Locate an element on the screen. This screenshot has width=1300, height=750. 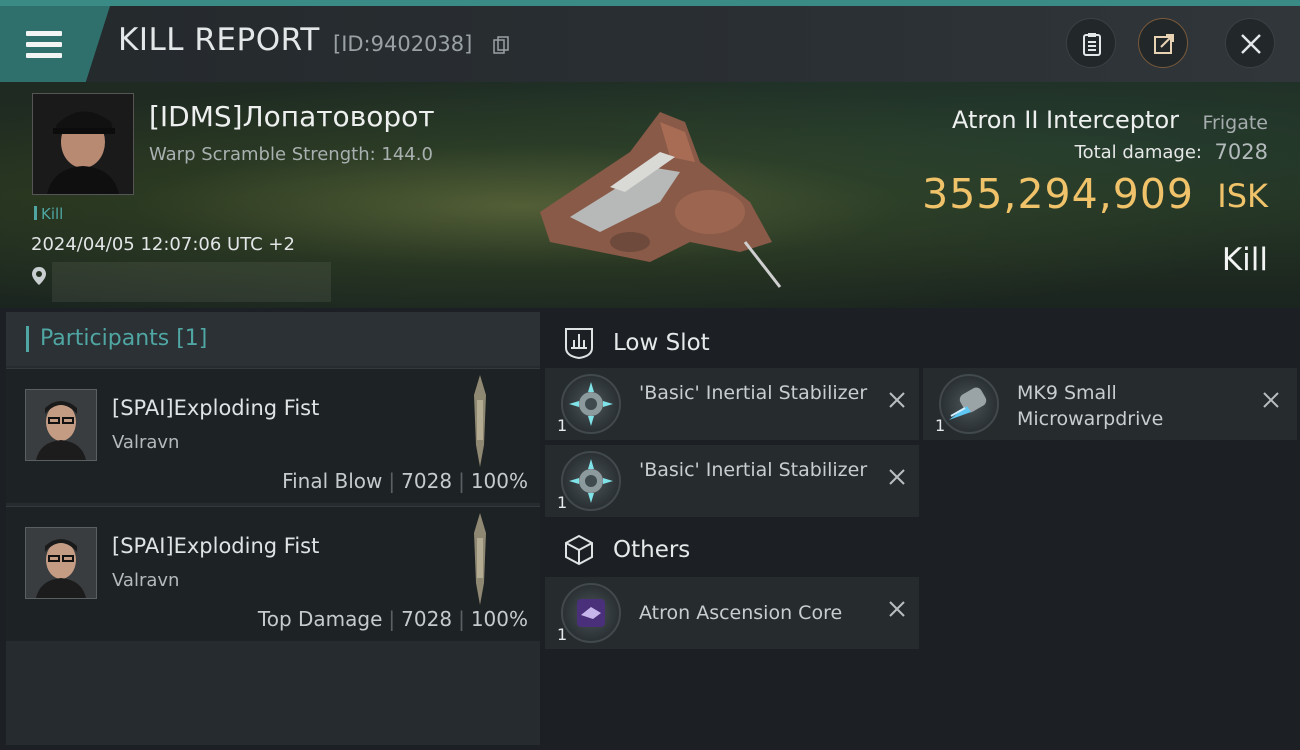
clipboard-button is located at coordinates (1091, 43).